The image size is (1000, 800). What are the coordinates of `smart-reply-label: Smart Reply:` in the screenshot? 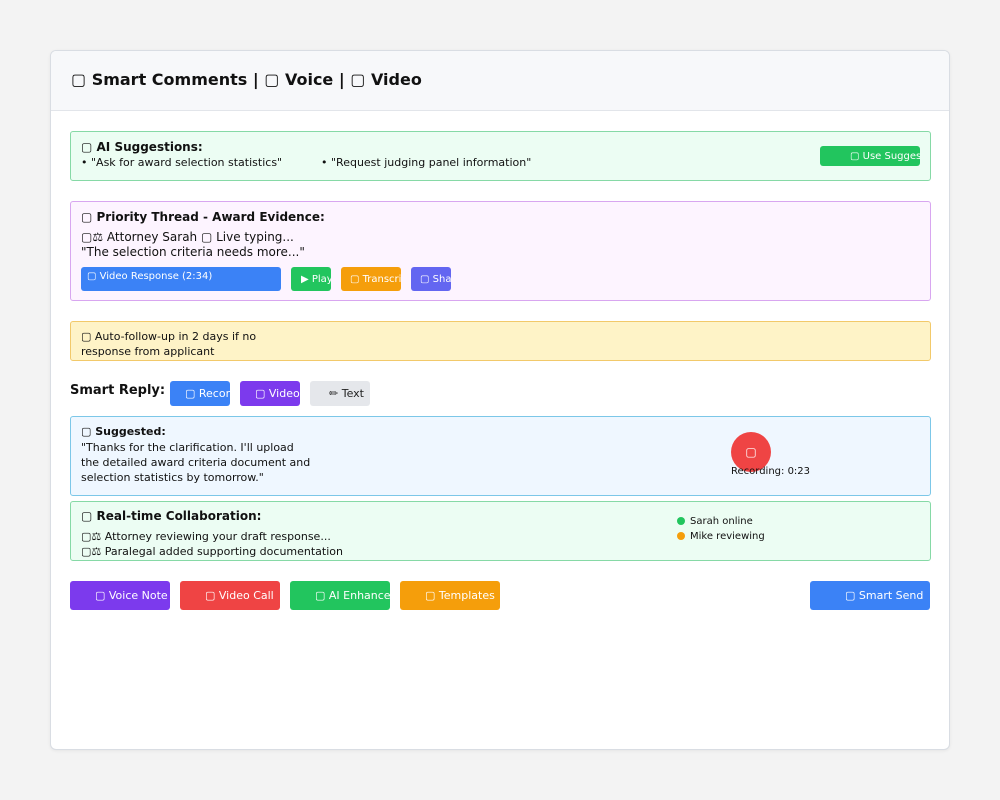 It's located at (118, 390).